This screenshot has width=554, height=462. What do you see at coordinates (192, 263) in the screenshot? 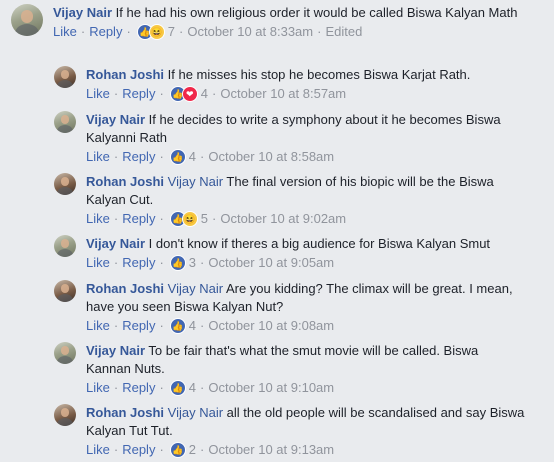
I see `reaction-count: 3` at bounding box center [192, 263].